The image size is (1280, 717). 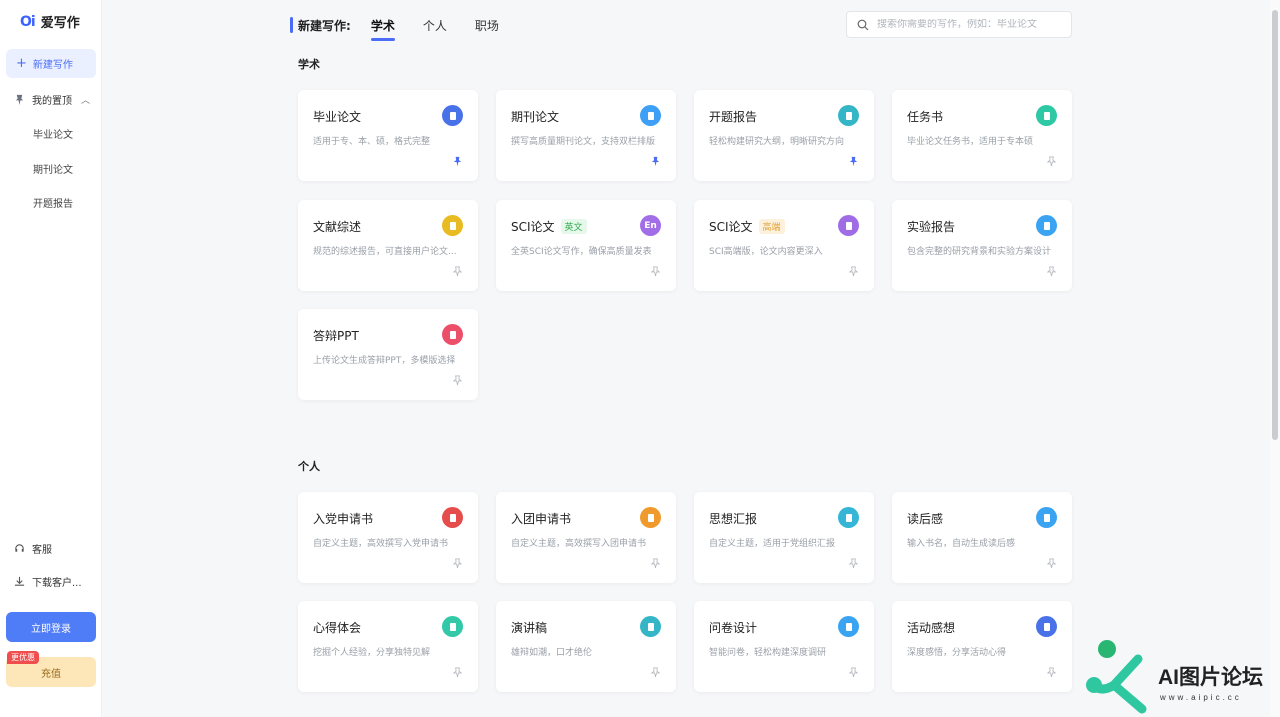 I want to click on service-label: 客服, so click(x=42, y=548).